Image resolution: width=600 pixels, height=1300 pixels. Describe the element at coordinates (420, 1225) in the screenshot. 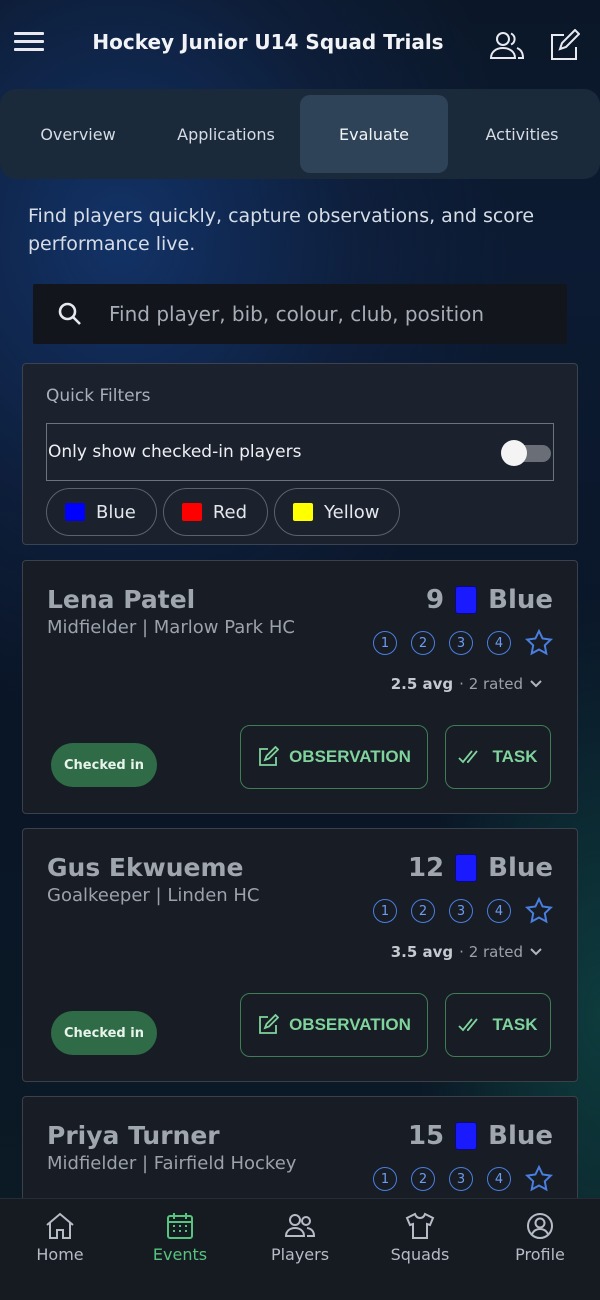

I see `shirt-icon` at that location.